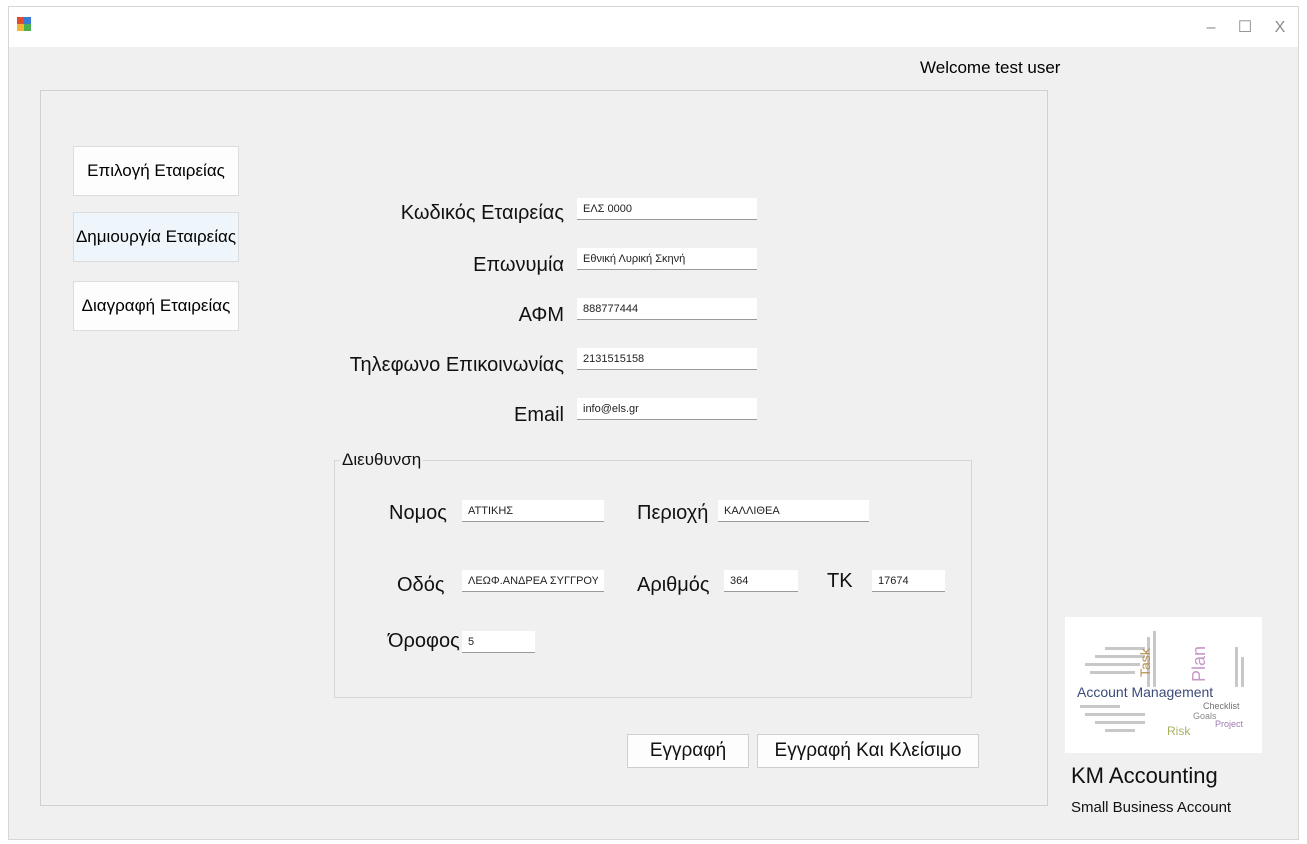 Image resolution: width=1307 pixels, height=844 pixels. What do you see at coordinates (482, 213) in the screenshot?
I see `company-code-label: Κωδικός Εταιρείας` at bounding box center [482, 213].